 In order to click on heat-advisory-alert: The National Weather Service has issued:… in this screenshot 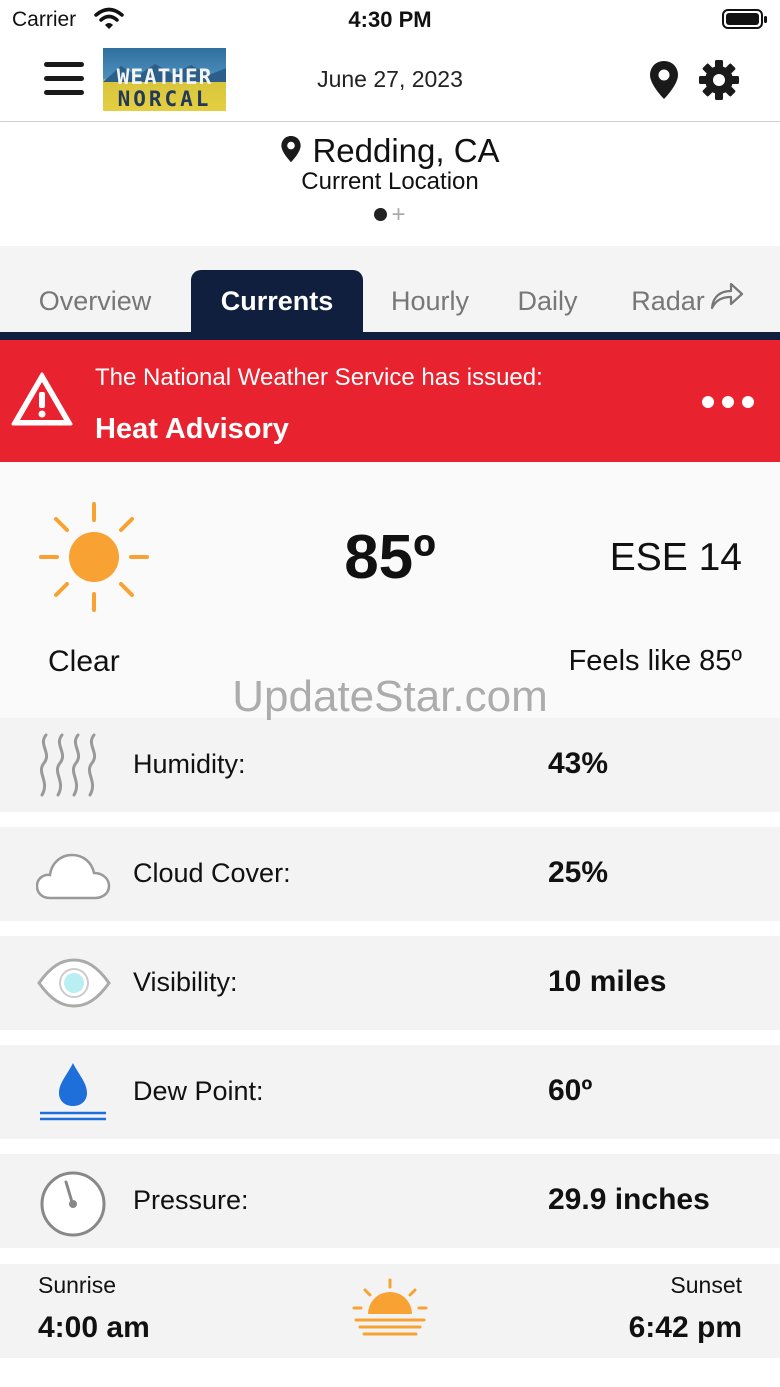, I will do `click(390, 401)`.